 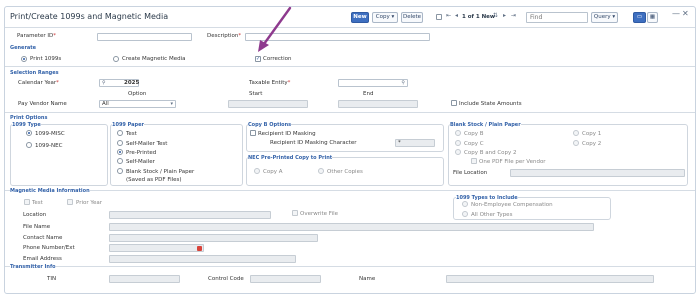 I want to click on include-state-amounts-checkbox, so click(x=454, y=103).